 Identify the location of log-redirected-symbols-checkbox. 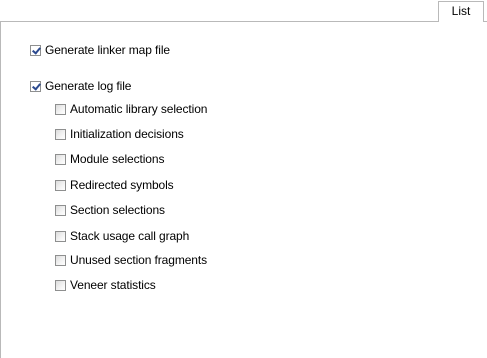
(60, 185).